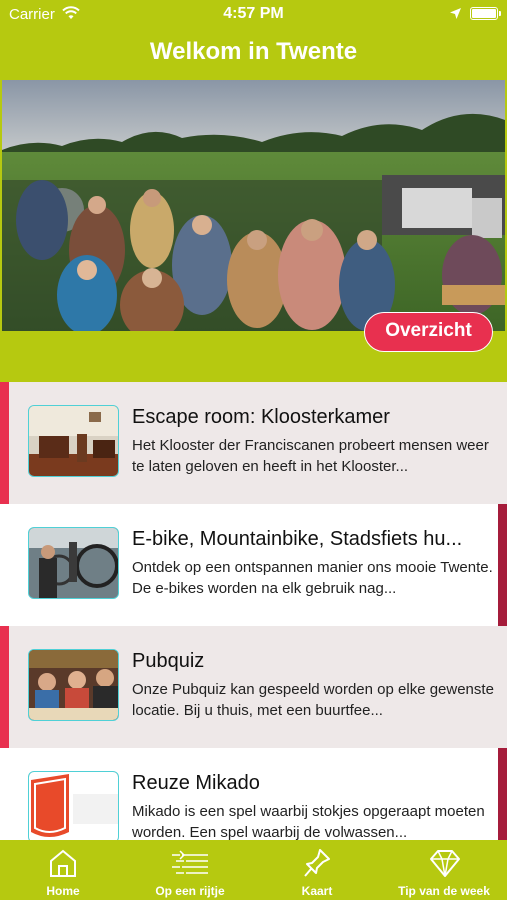 The width and height of the screenshot is (507, 900). Describe the element at coordinates (196, 783) in the screenshot. I see `activity-title: Reuze Mikado` at that location.